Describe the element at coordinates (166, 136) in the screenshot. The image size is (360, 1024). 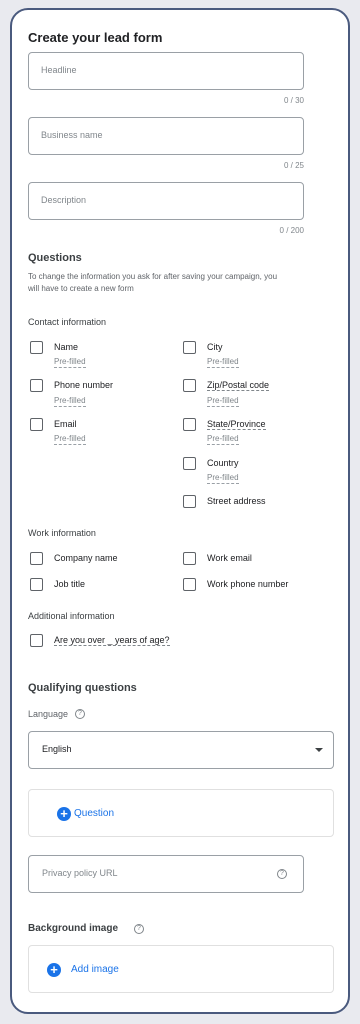
I see `business-name-field: Business name` at that location.